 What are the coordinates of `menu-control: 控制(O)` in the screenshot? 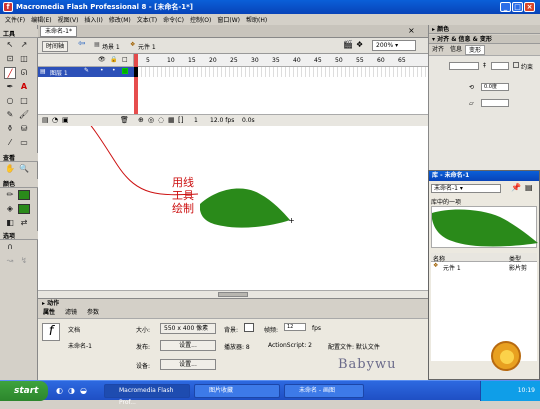 It's located at (200, 19).